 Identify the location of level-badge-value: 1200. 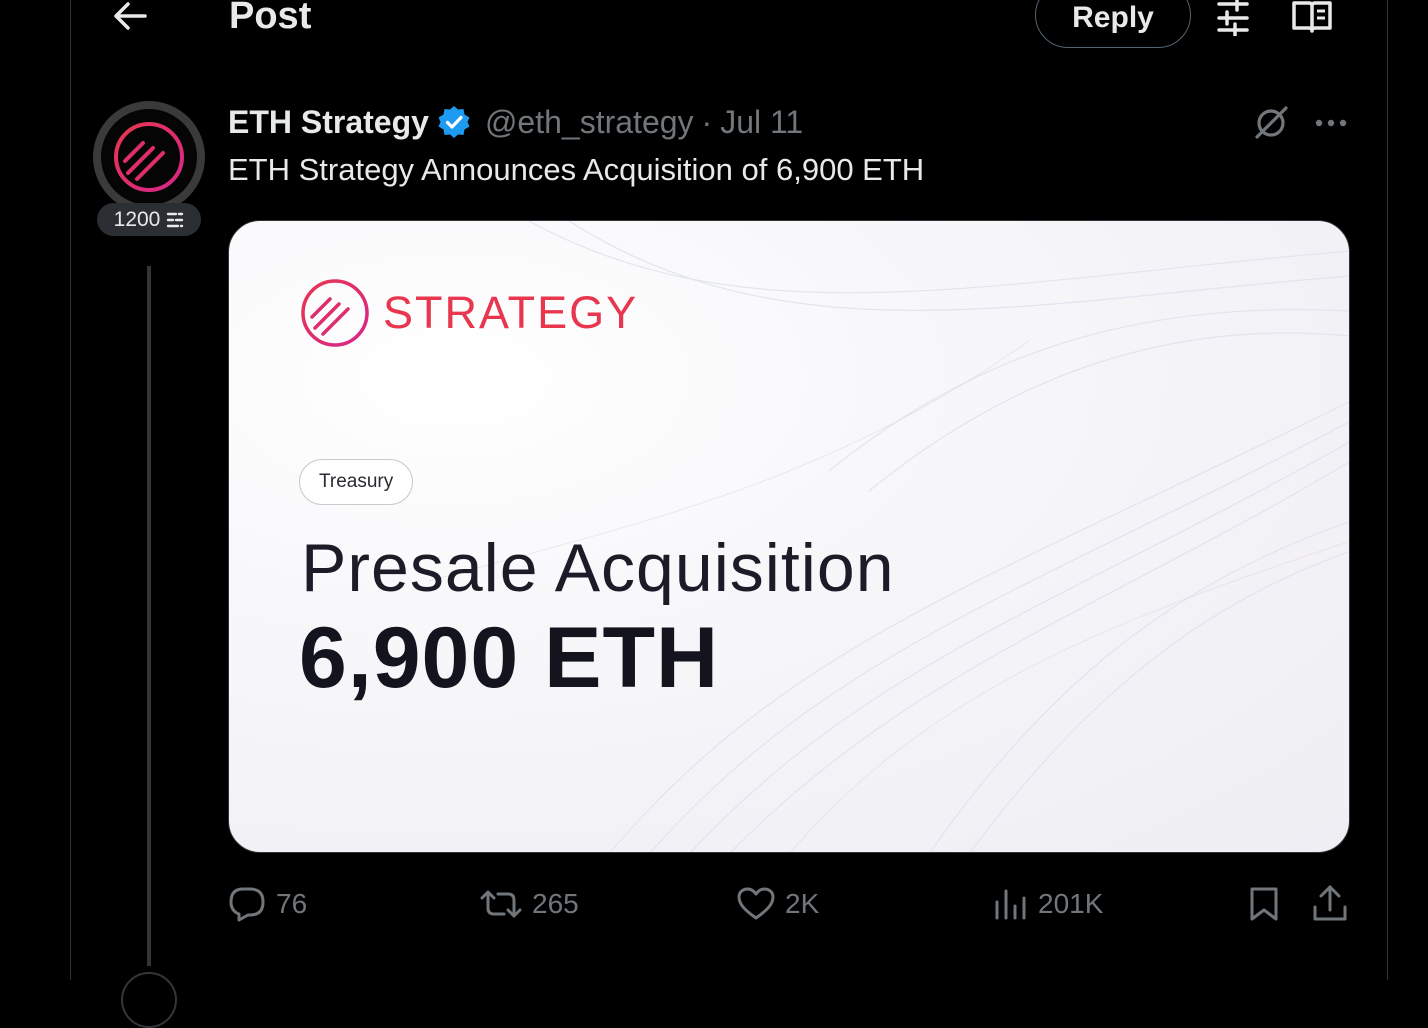
(137, 219).